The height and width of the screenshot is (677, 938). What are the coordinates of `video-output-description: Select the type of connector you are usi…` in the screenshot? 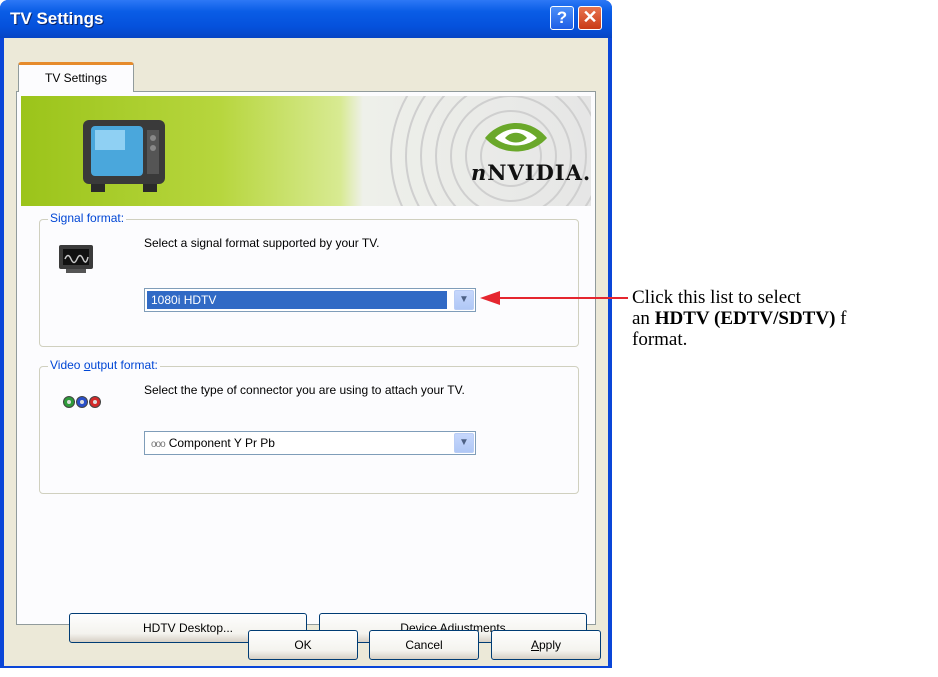 It's located at (304, 390).